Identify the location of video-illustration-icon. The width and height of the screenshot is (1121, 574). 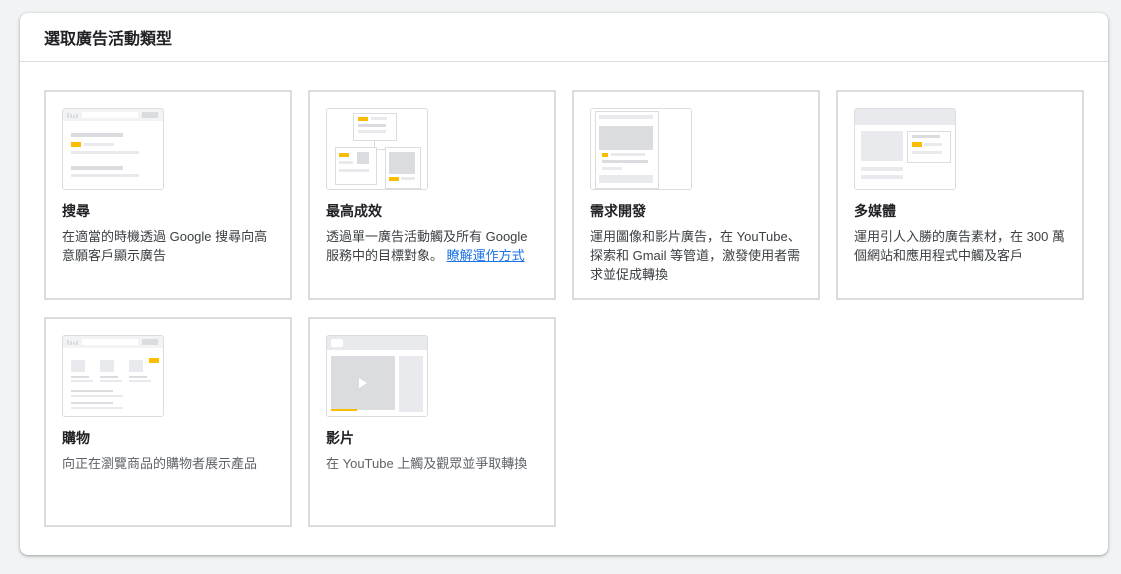
(377, 376).